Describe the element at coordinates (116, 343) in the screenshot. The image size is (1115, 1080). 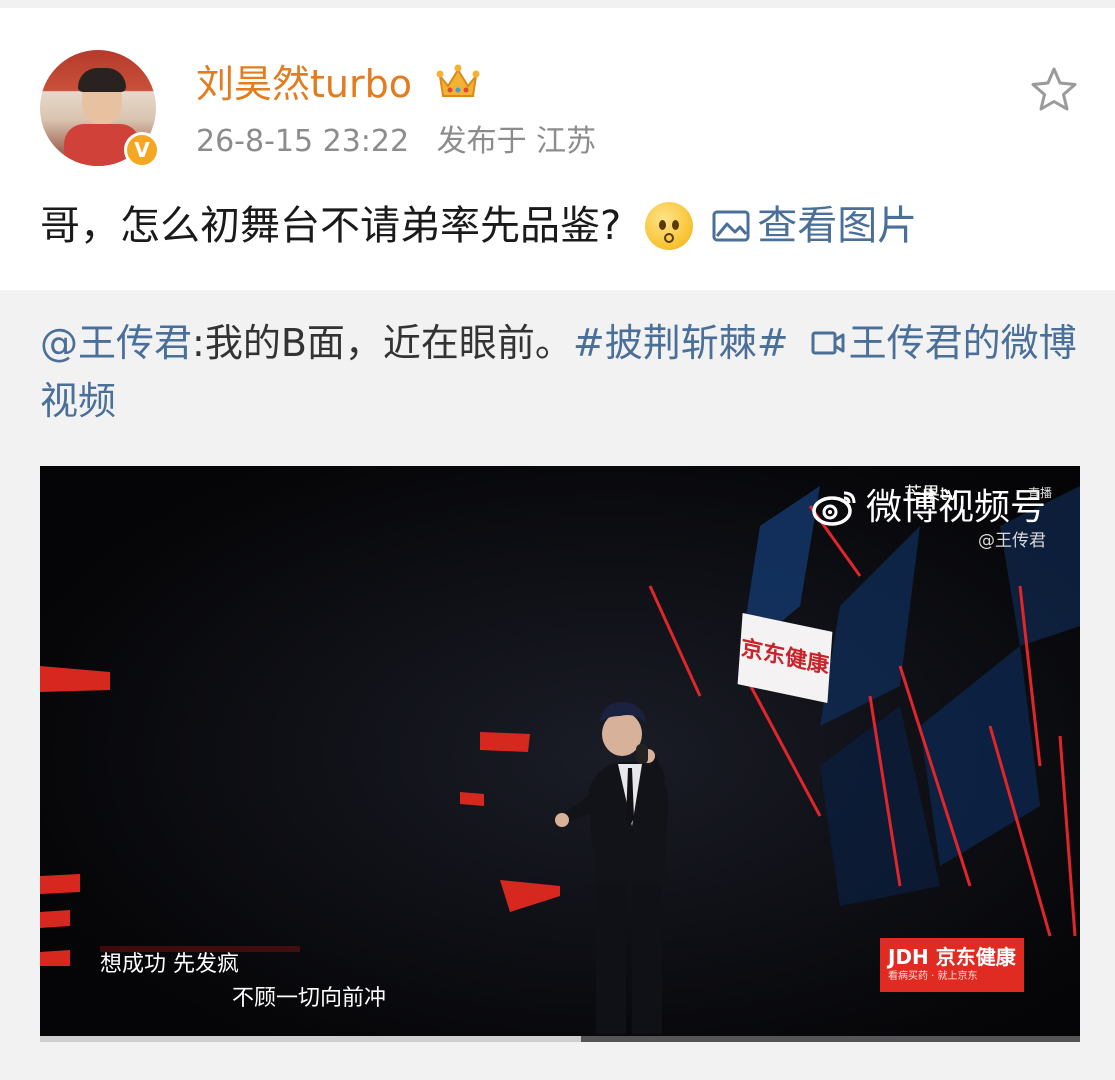
I see `repost-mention-link: @王传君` at that location.